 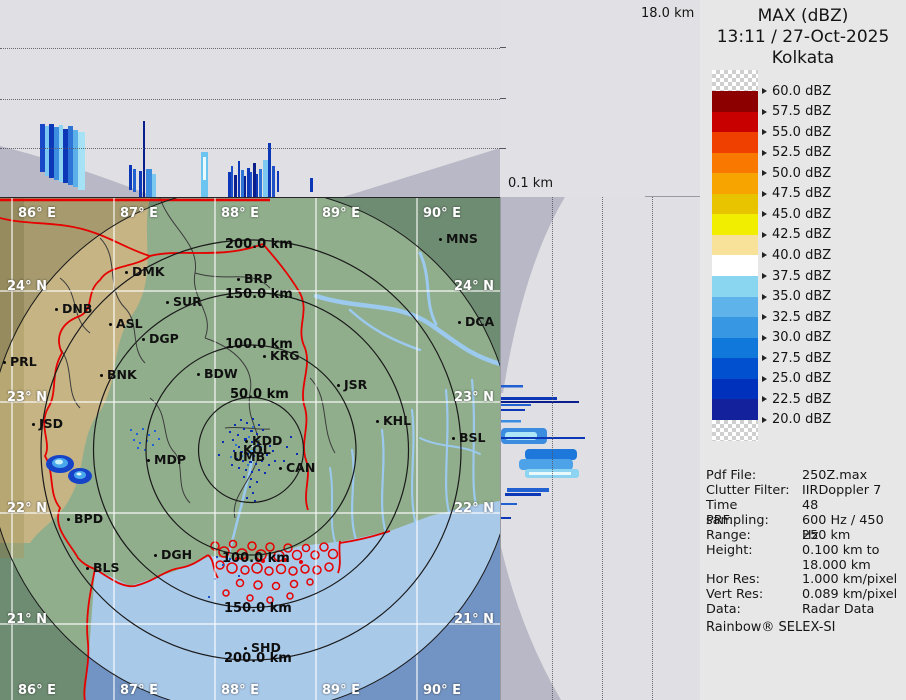 What do you see at coordinates (170, 459) in the screenshot?
I see `station-label: MDP` at bounding box center [170, 459].